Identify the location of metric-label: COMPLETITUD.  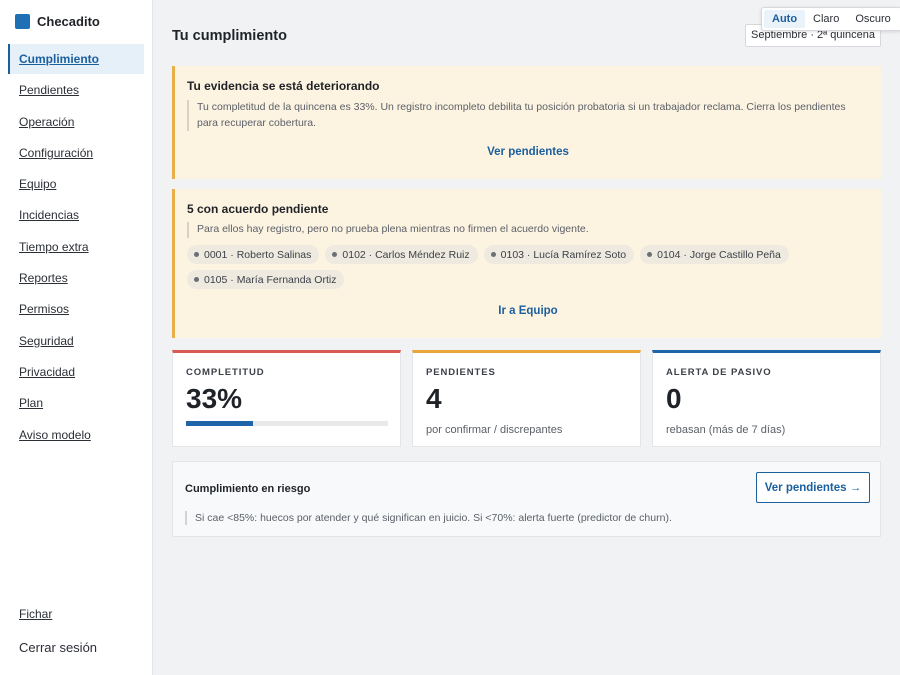
(225, 372).